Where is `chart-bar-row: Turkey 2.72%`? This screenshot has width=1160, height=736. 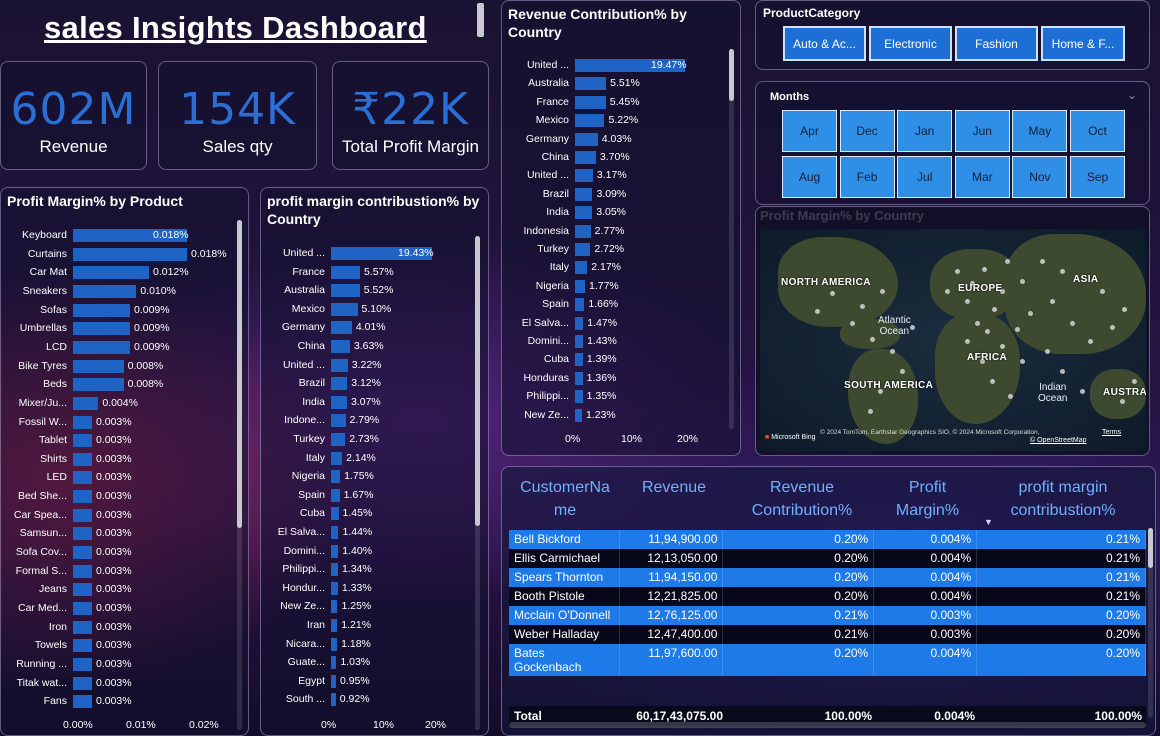 chart-bar-row: Turkey 2.72% is located at coordinates (621, 249).